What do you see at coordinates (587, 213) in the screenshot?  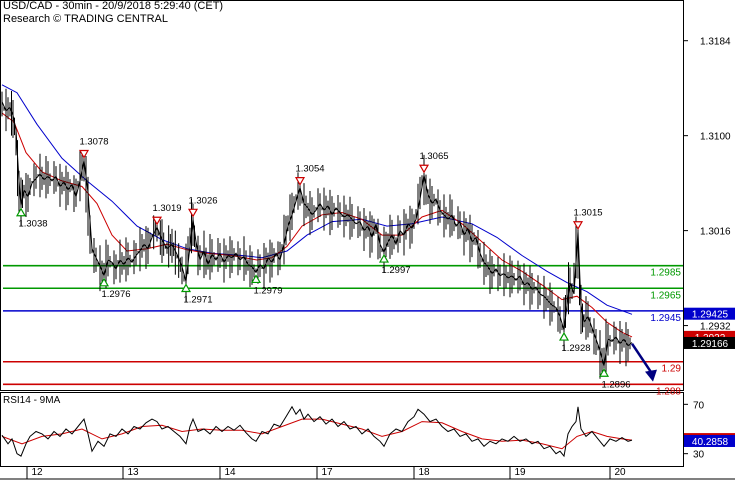 I see `swing-high-label: 1.3015` at bounding box center [587, 213].